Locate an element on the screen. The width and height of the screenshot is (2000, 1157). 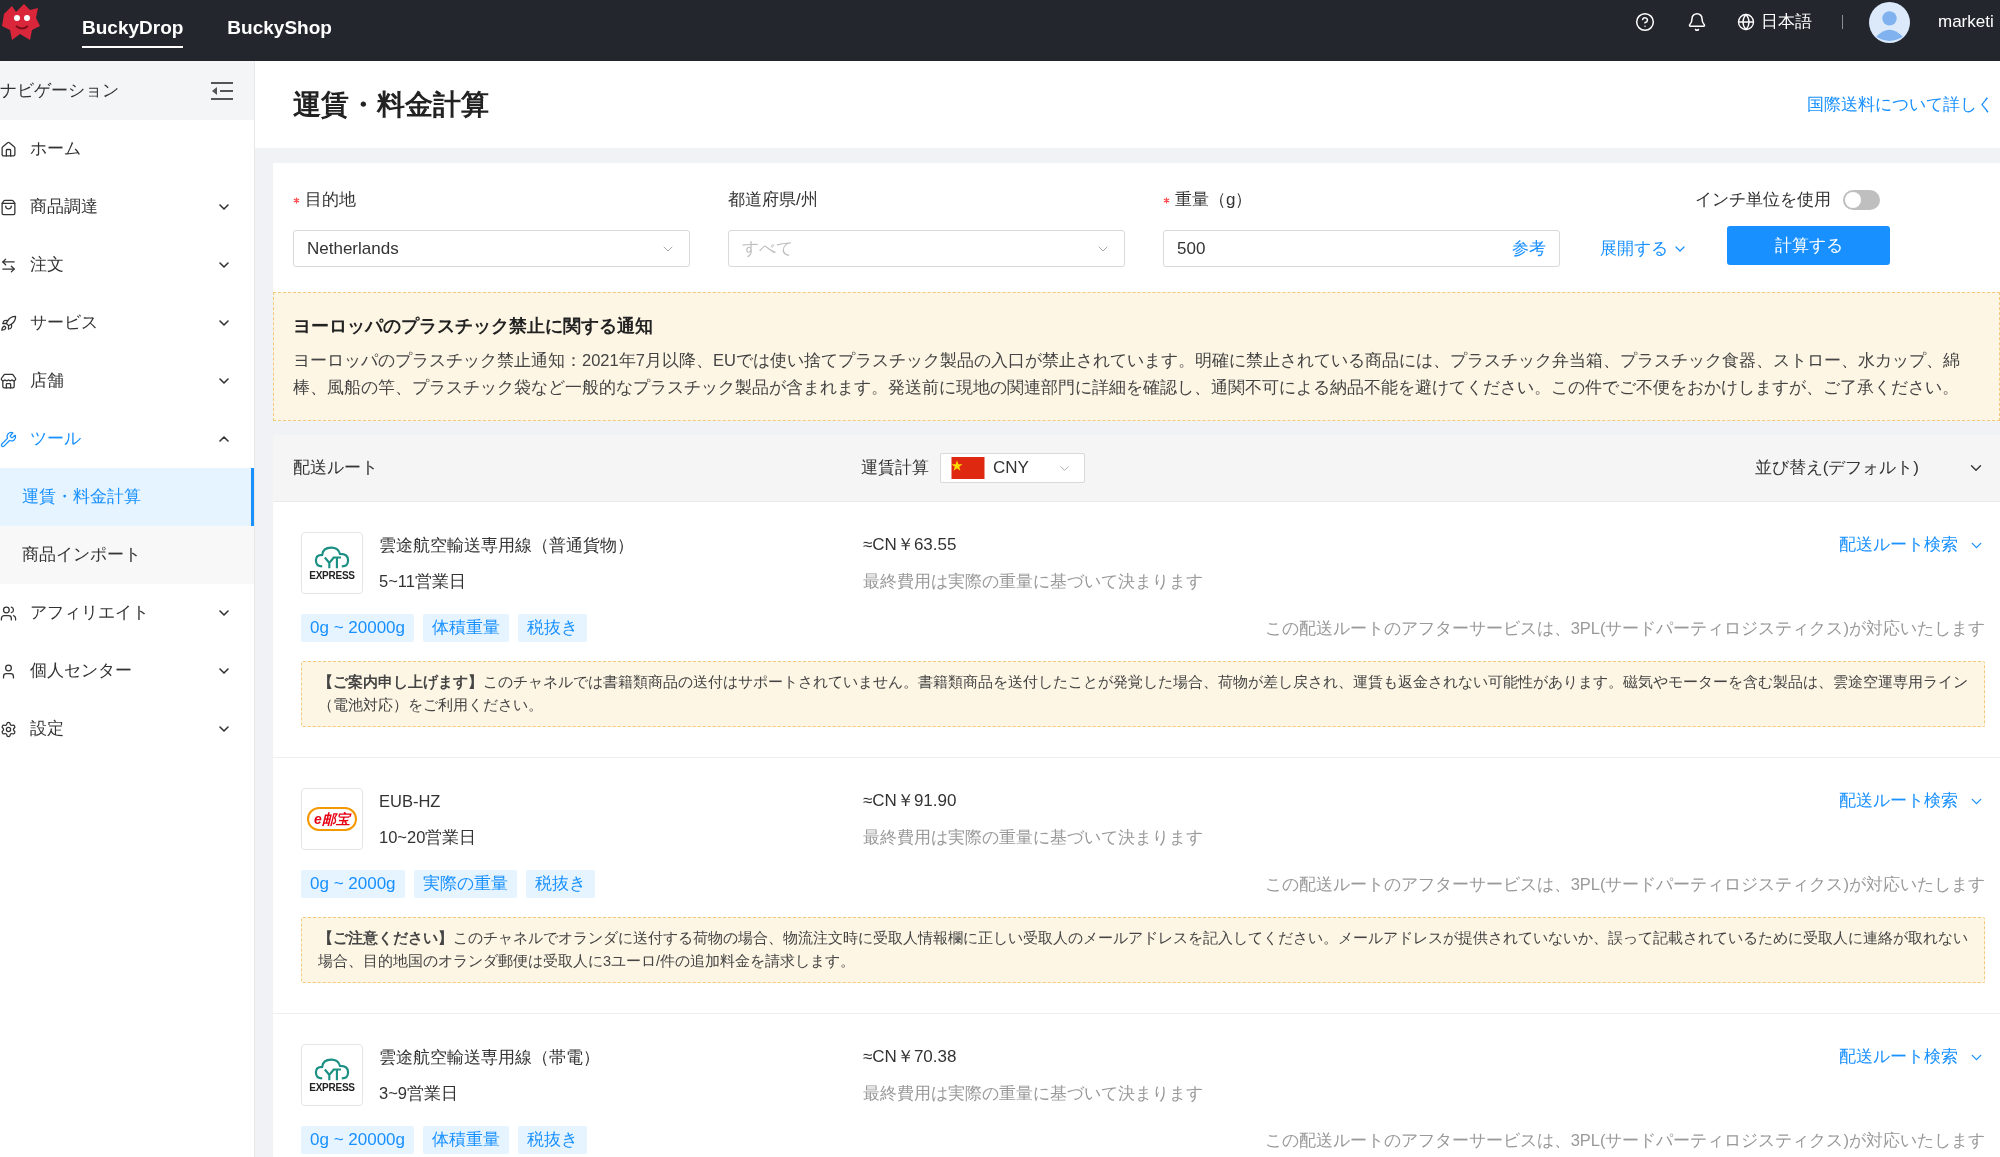
logo-text: e邮宝 is located at coordinates (332, 819).